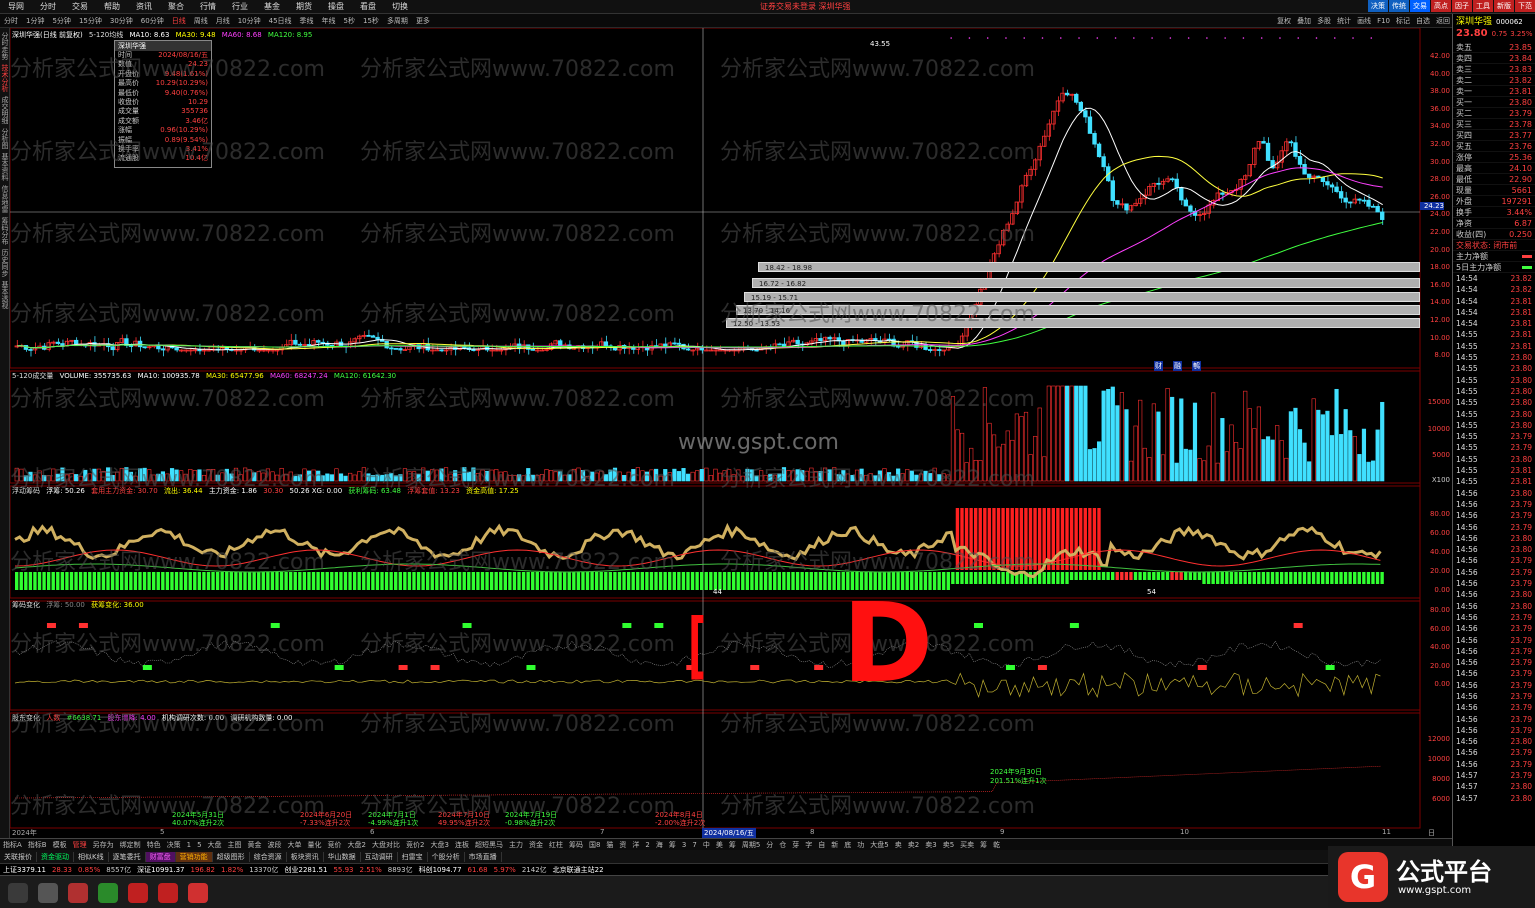 The width and height of the screenshot is (1535, 908). Describe the element at coordinates (371, 21) in the screenshot. I see `period-tab: 15秒` at that location.